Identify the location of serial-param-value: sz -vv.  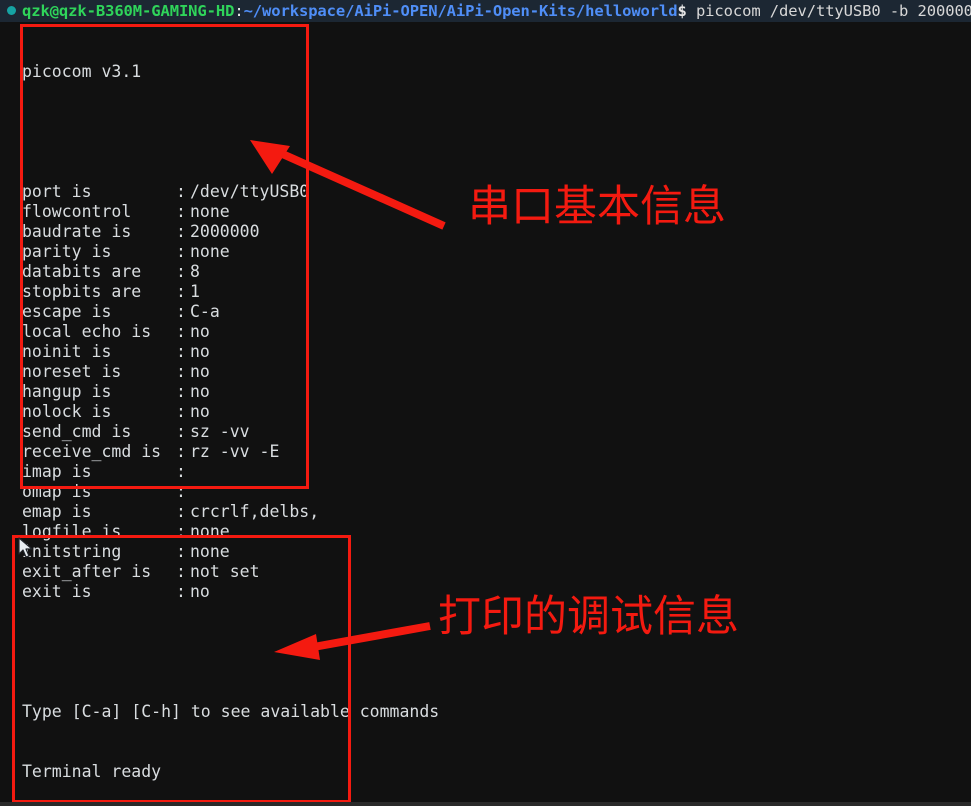
(220, 431).